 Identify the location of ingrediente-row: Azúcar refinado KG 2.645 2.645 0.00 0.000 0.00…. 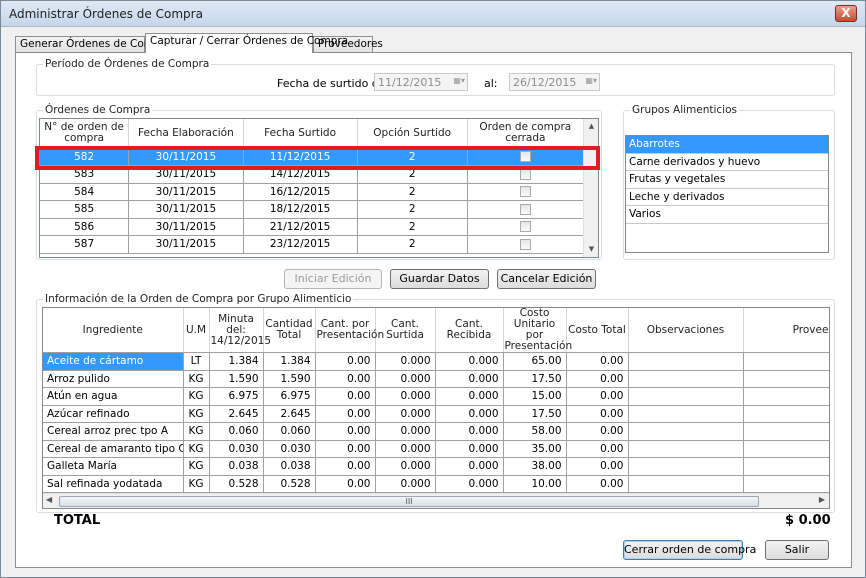
(436, 414).